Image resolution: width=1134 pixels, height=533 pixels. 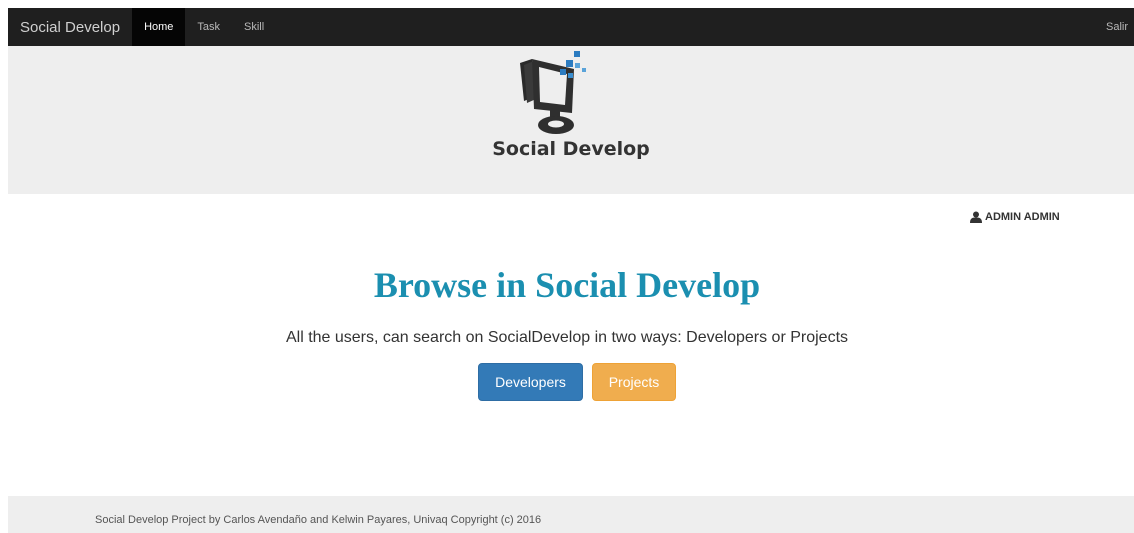 What do you see at coordinates (976, 217) in the screenshot?
I see `user-icon` at bounding box center [976, 217].